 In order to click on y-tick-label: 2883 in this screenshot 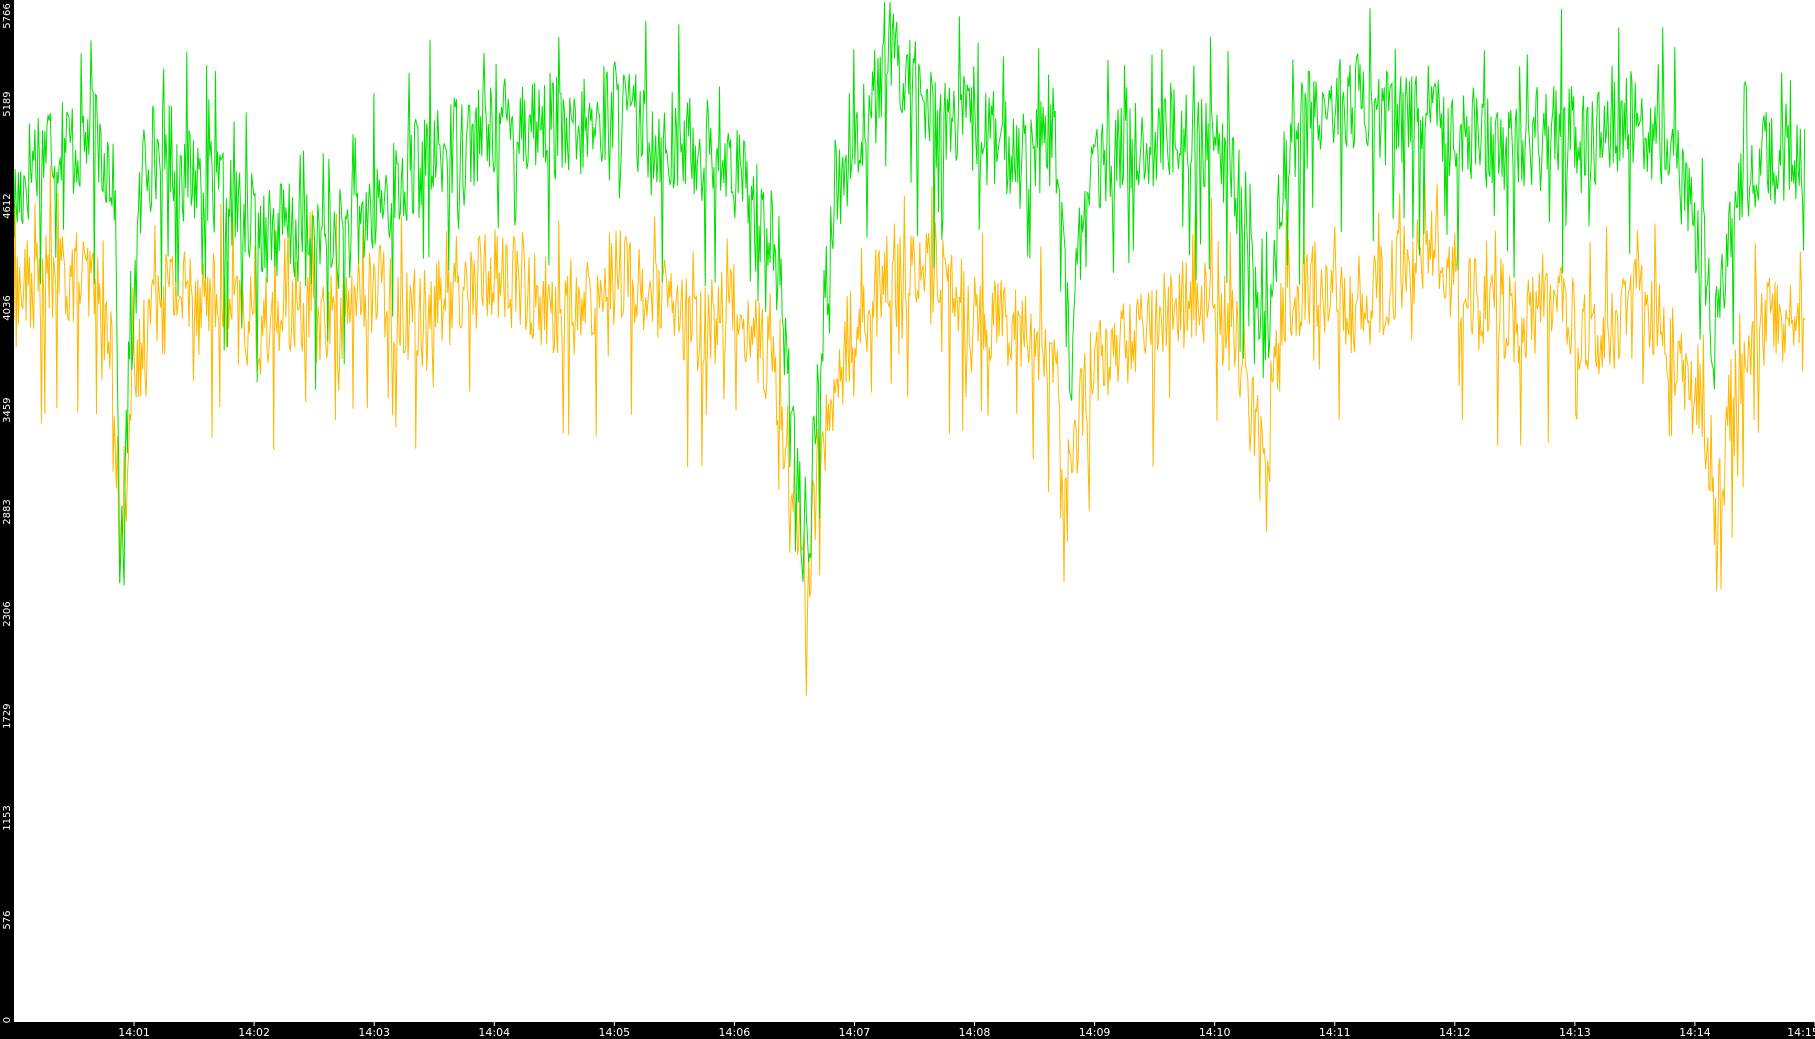, I will do `click(7, 511)`.